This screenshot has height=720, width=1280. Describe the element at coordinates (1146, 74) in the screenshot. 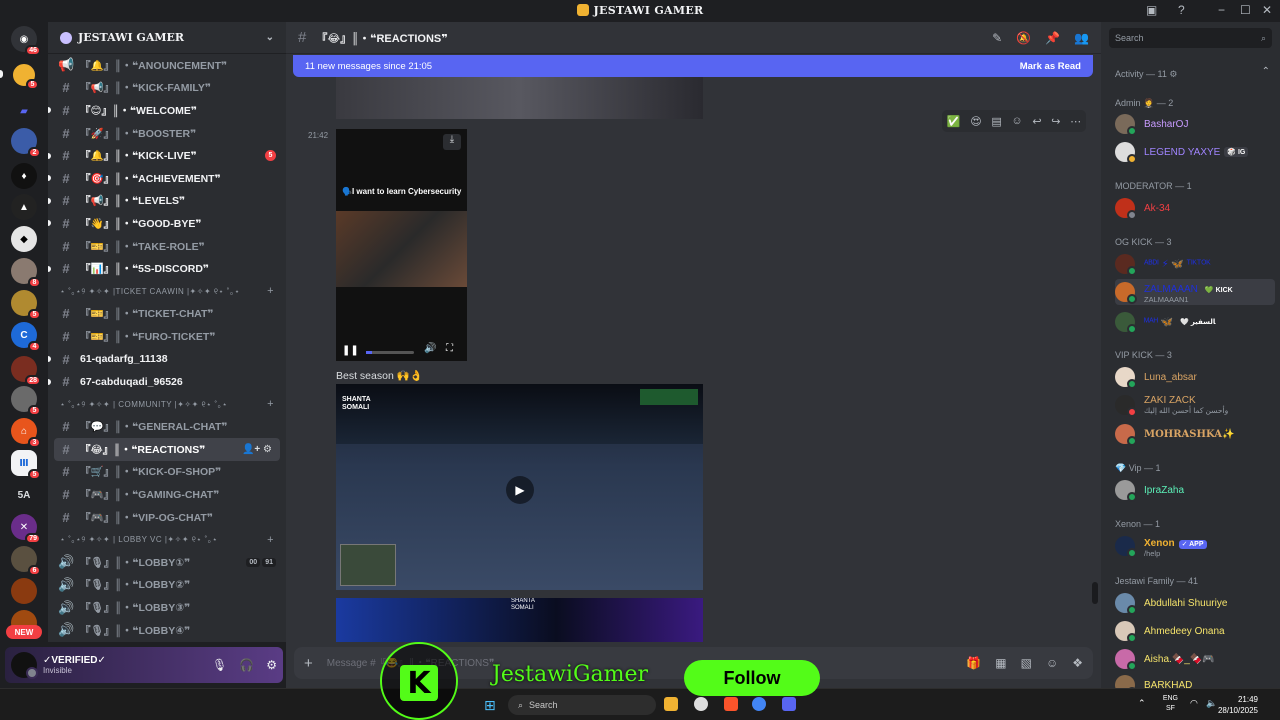

I see `activity-section: Activity — 11 ⚙` at that location.